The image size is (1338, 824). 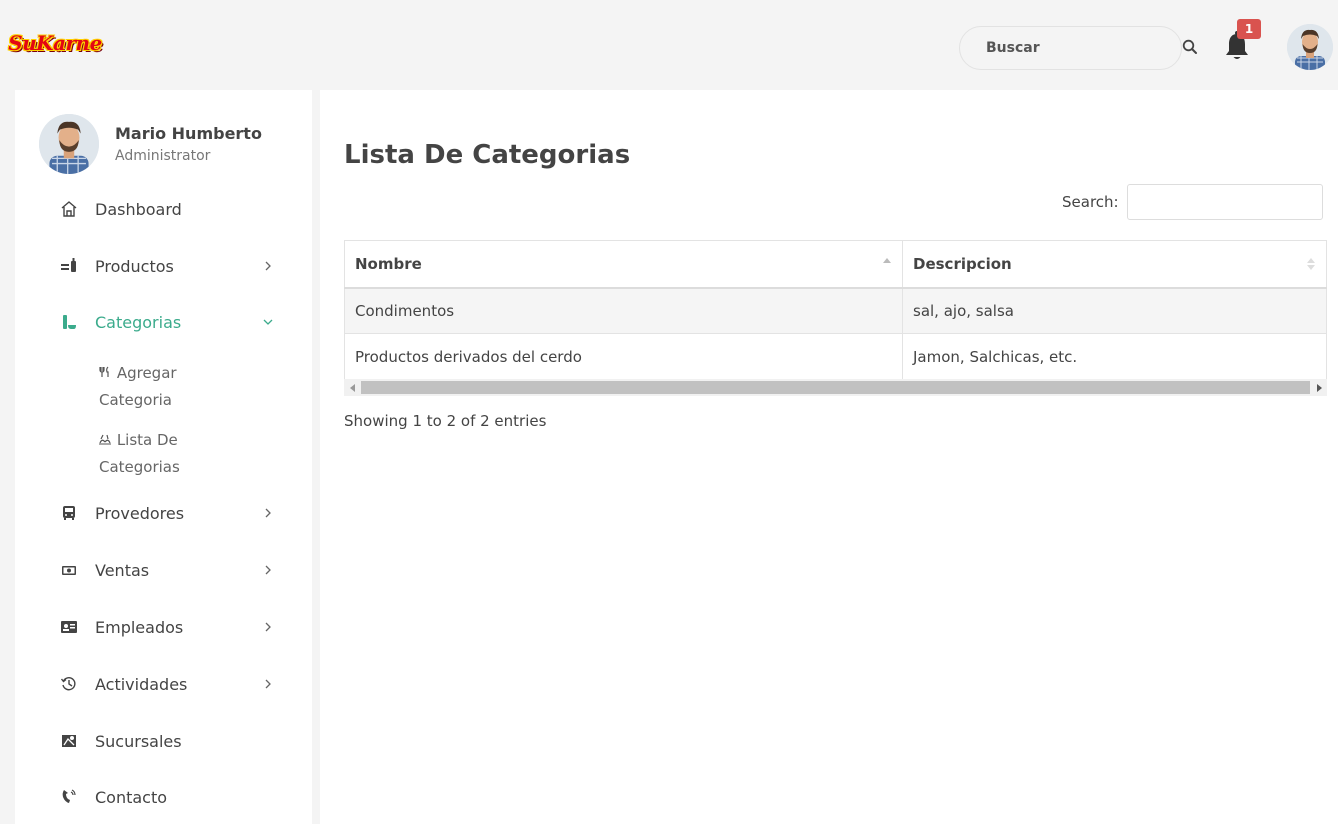 I want to click on dishes-icon, so click(x=107, y=441).